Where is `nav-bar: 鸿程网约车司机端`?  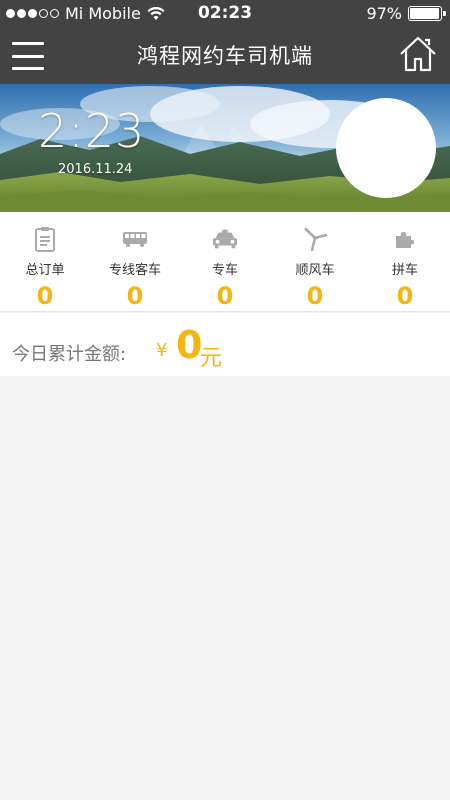
nav-bar: 鸿程网约车司机端 is located at coordinates (225, 56).